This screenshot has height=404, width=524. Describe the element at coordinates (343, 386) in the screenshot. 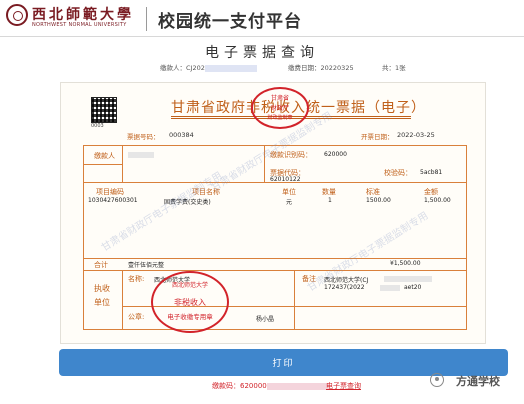

I see `invoice-query-link: 电子票查询` at that location.